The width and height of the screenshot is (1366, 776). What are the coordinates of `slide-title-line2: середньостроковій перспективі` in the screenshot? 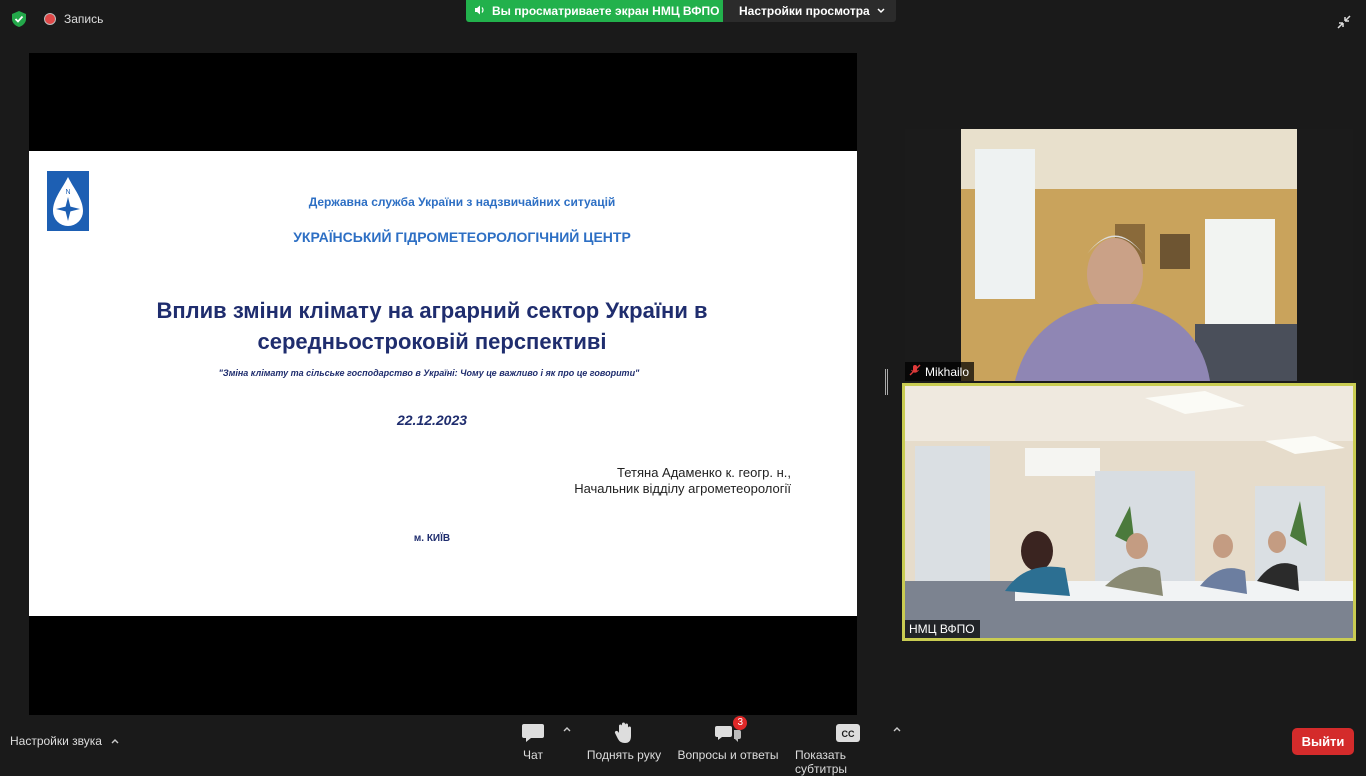 It's located at (432, 341).